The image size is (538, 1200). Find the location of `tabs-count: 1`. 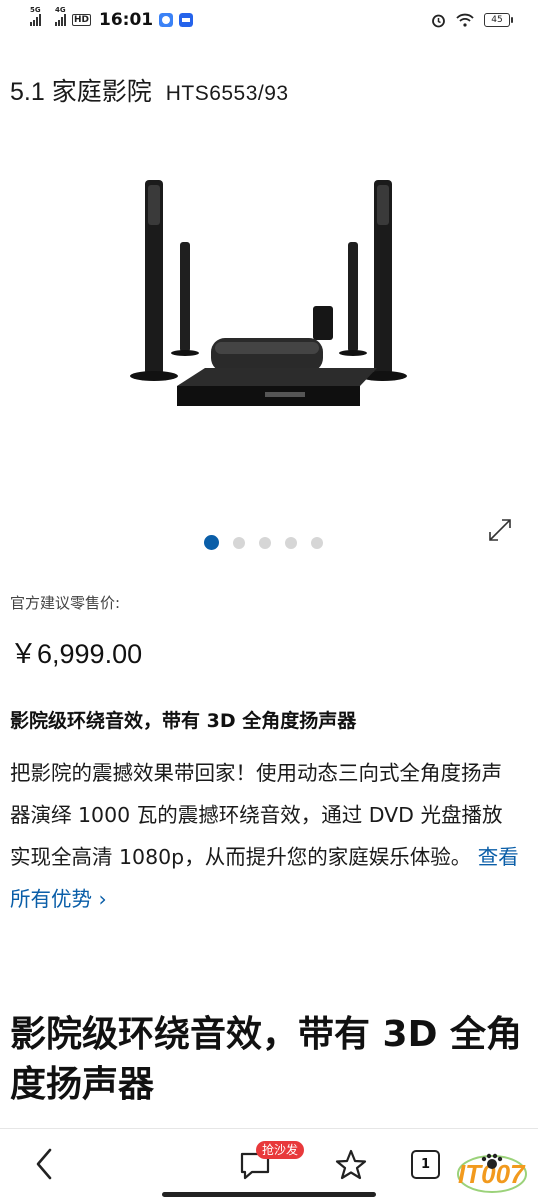

tabs-count: 1 is located at coordinates (425, 1164).